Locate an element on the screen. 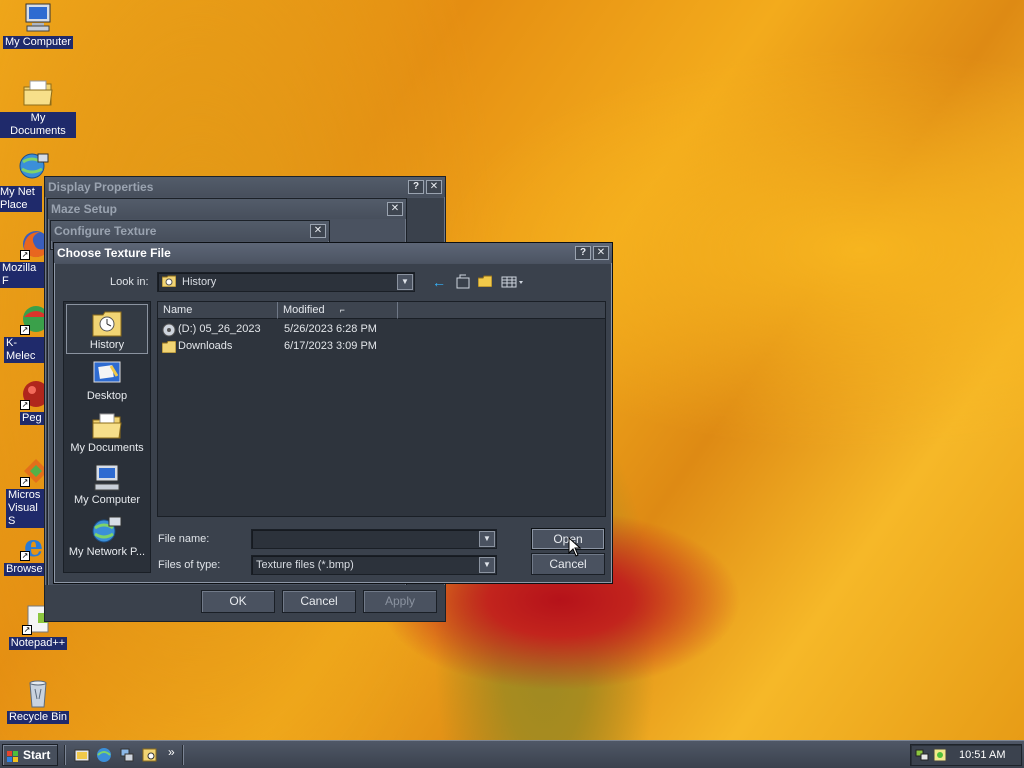 This screenshot has width=1024, height=768. windows-logo-icon is located at coordinates (13, 755).